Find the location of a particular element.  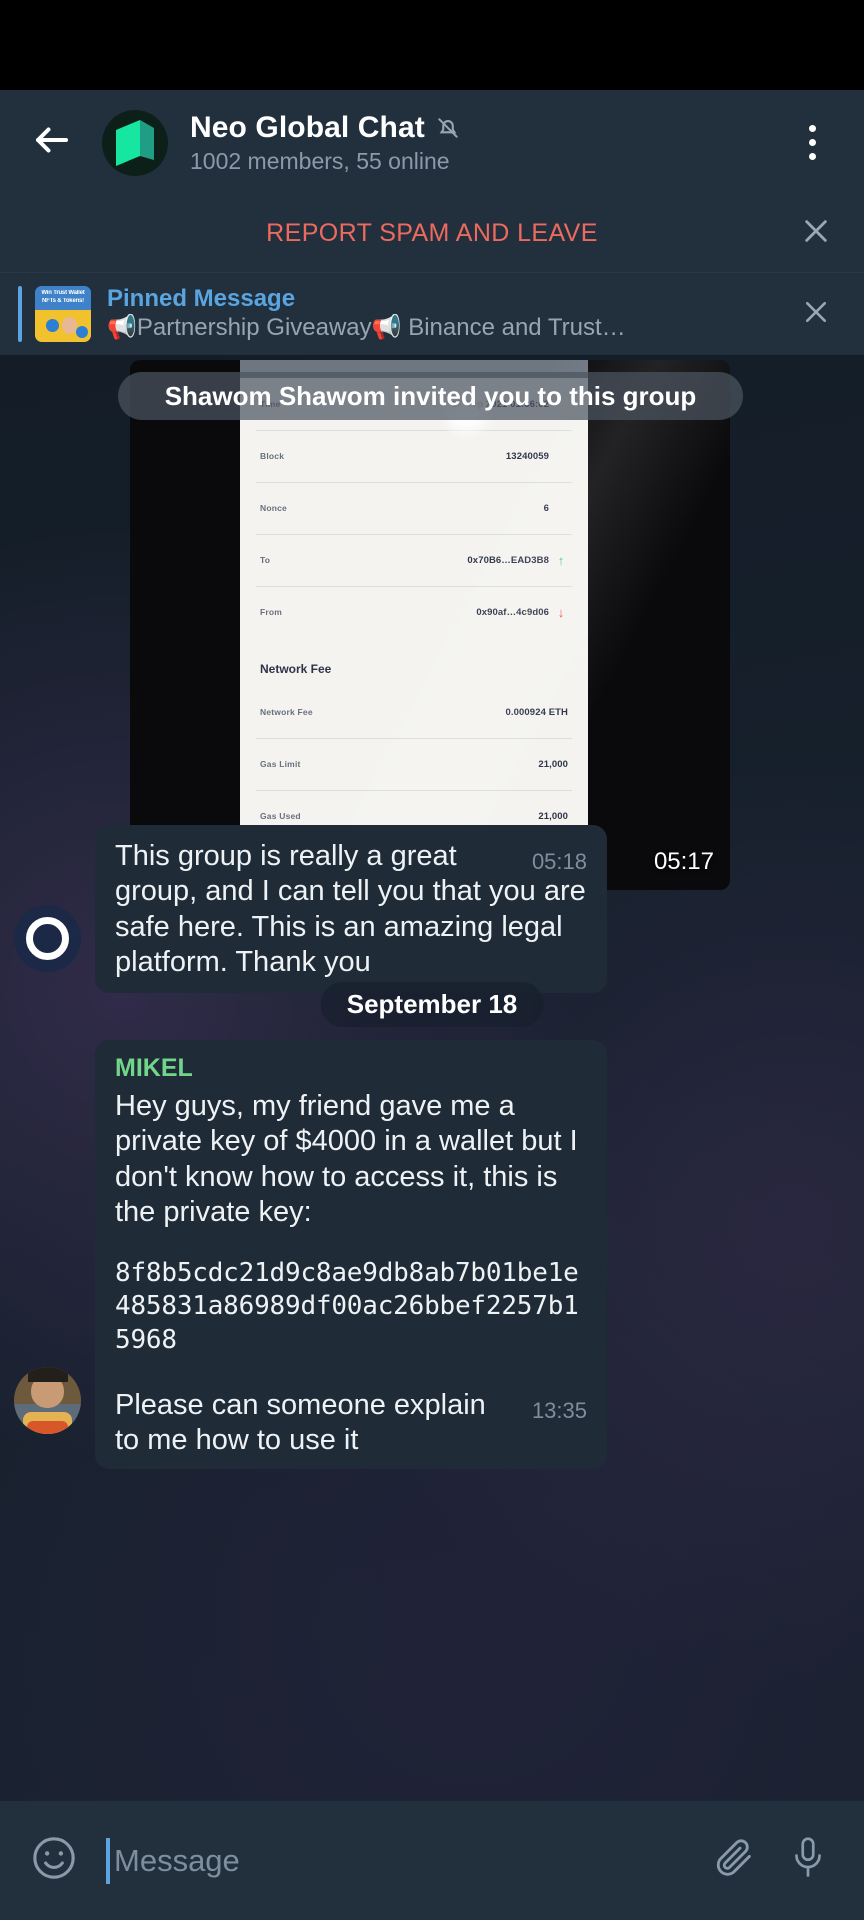

tx-value: 0x70B6…EAD3B8 is located at coordinates (508, 560).